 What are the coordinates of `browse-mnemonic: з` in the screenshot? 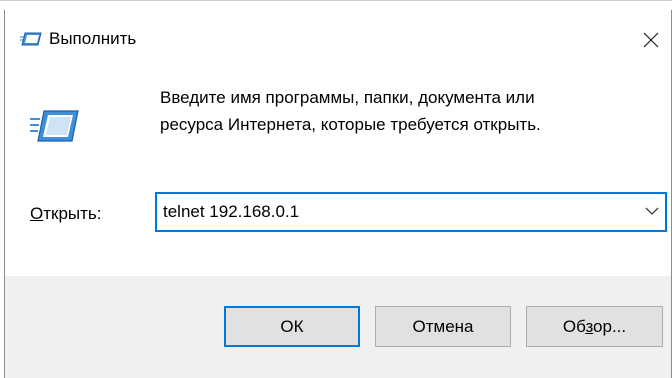 It's located at (589, 326).